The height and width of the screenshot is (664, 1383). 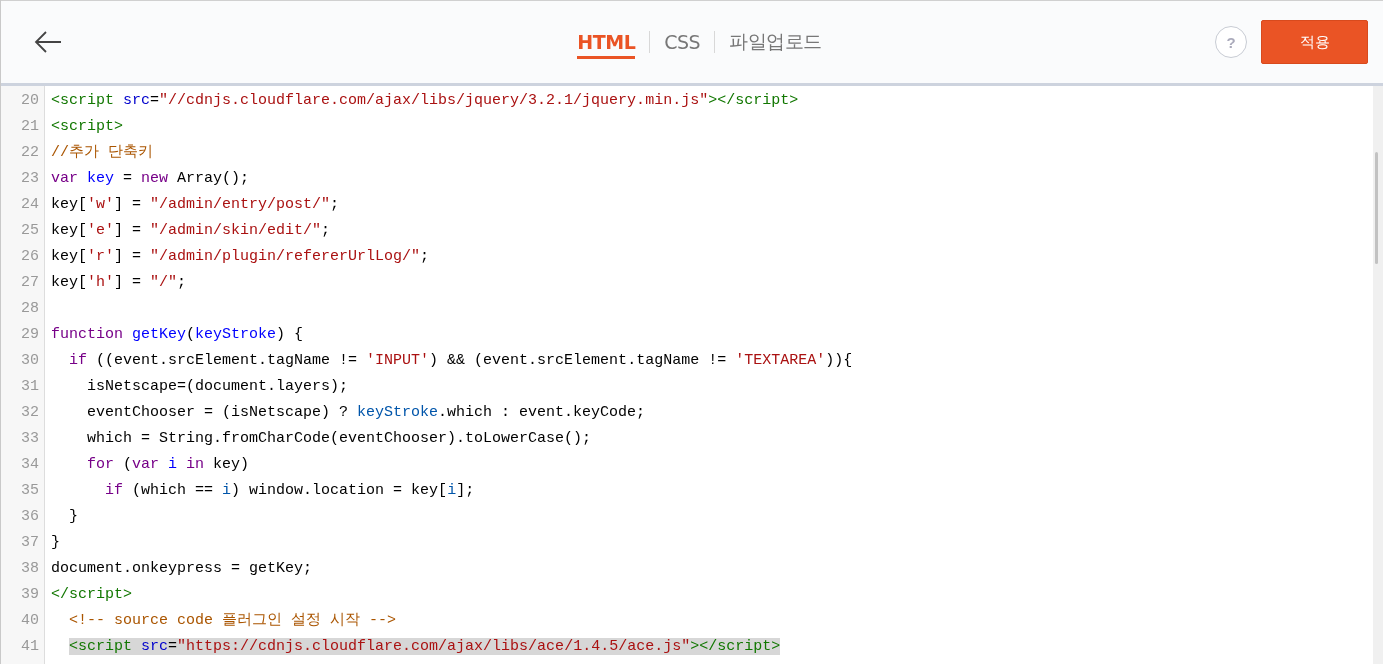 What do you see at coordinates (30, 491) in the screenshot?
I see `line-number: 35` at bounding box center [30, 491].